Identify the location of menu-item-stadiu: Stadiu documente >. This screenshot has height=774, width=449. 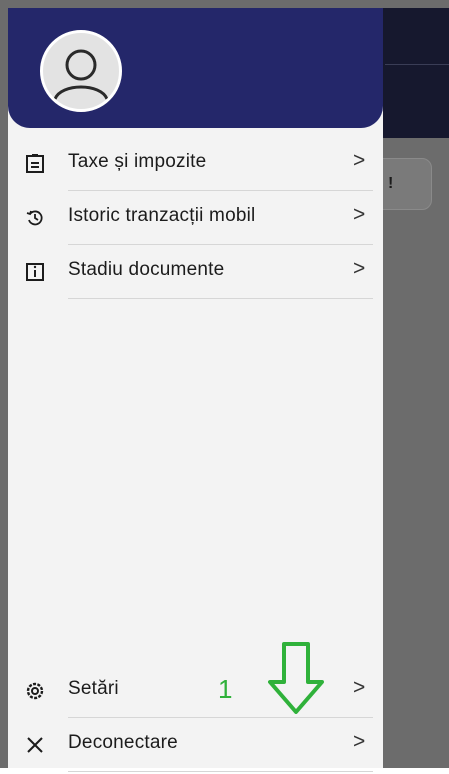
(195, 272).